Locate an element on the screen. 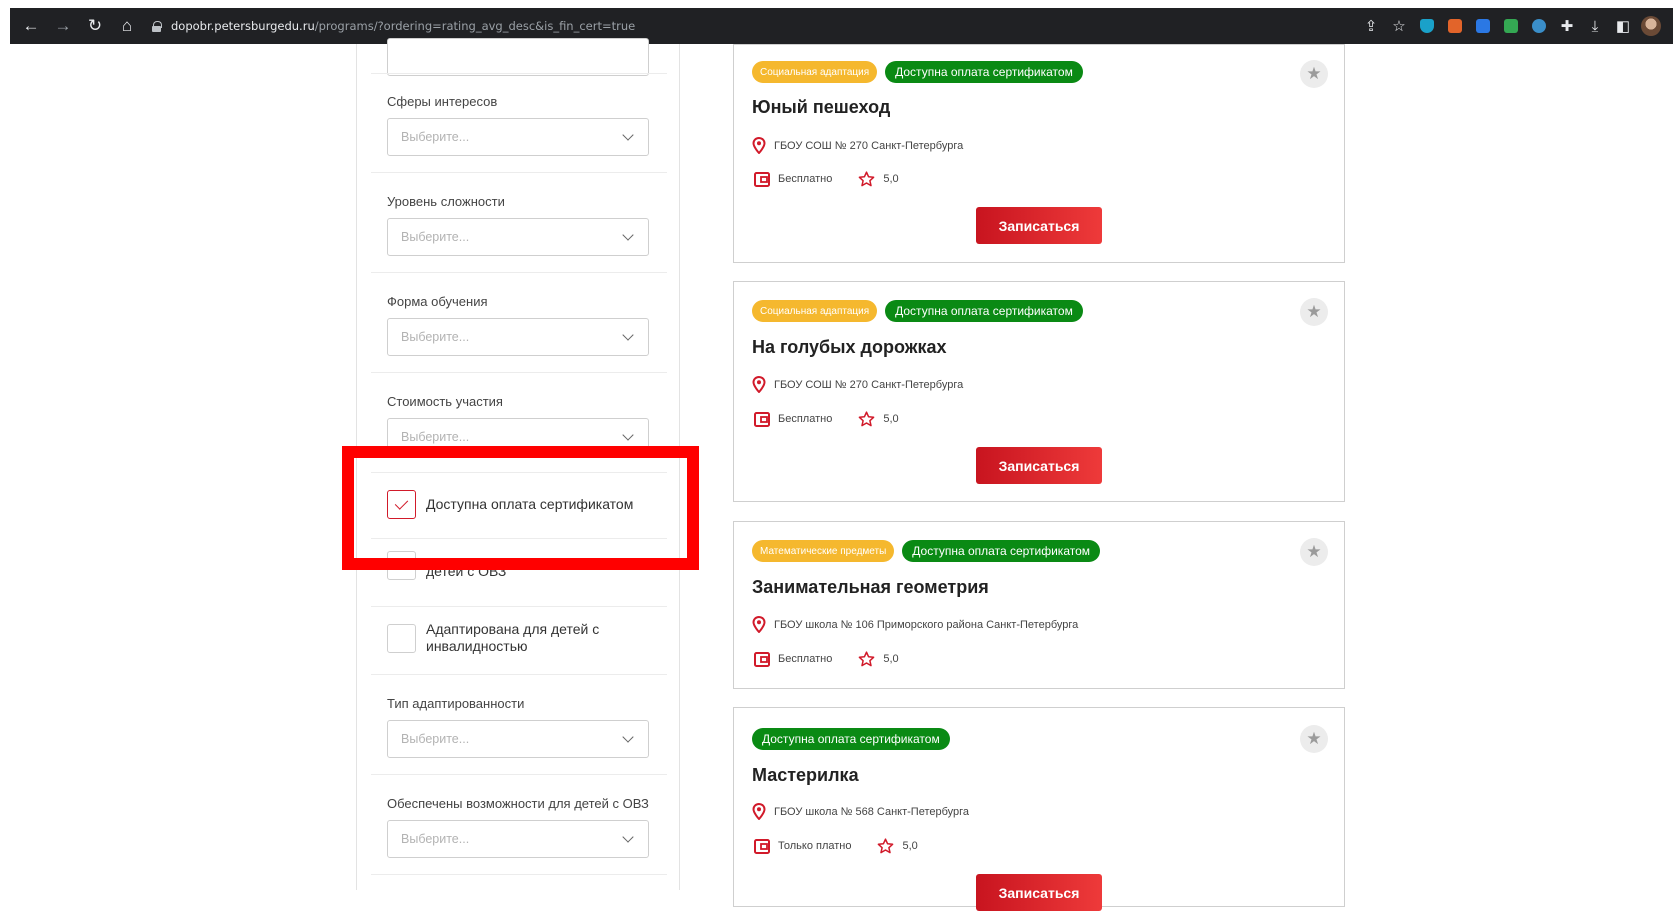  ovz-label: детей с ОВЗ is located at coordinates (466, 571).